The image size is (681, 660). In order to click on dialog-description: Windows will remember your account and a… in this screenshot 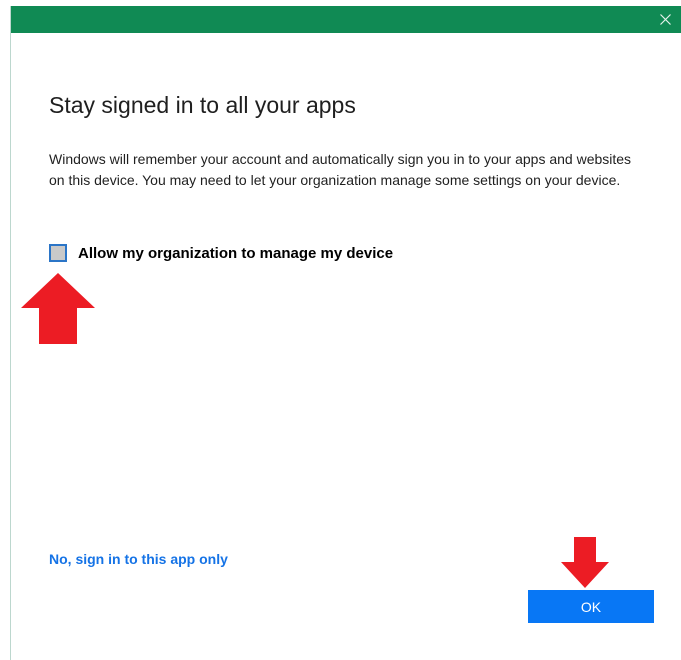, I will do `click(340, 169)`.